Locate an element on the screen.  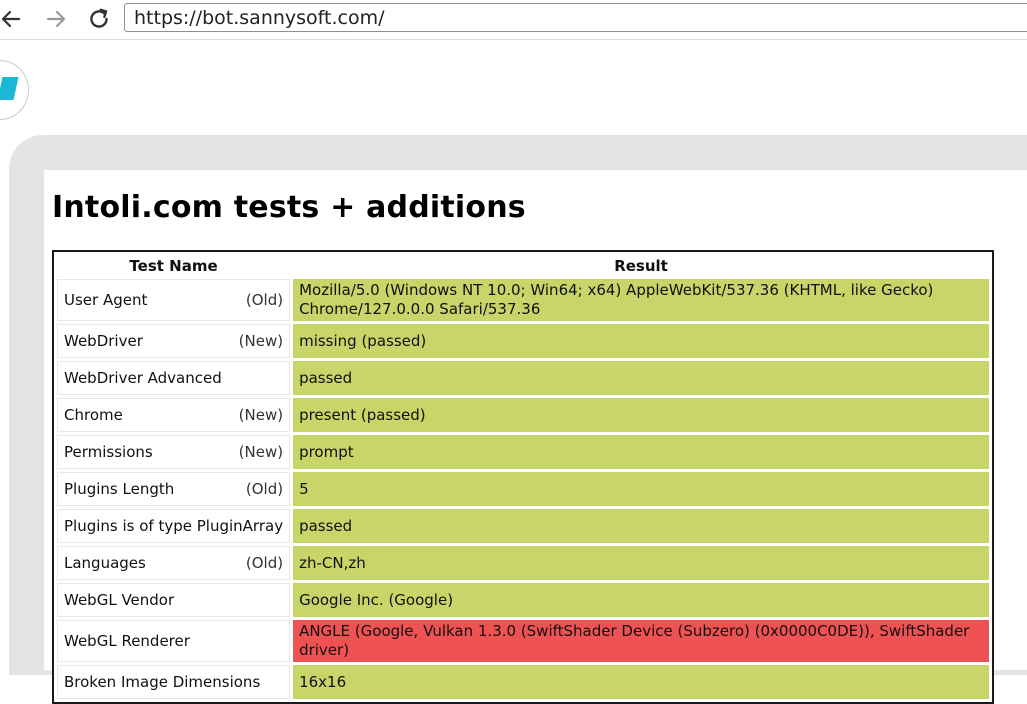
table-row: Languages (Old) zh-CN,zh is located at coordinates (523, 563).